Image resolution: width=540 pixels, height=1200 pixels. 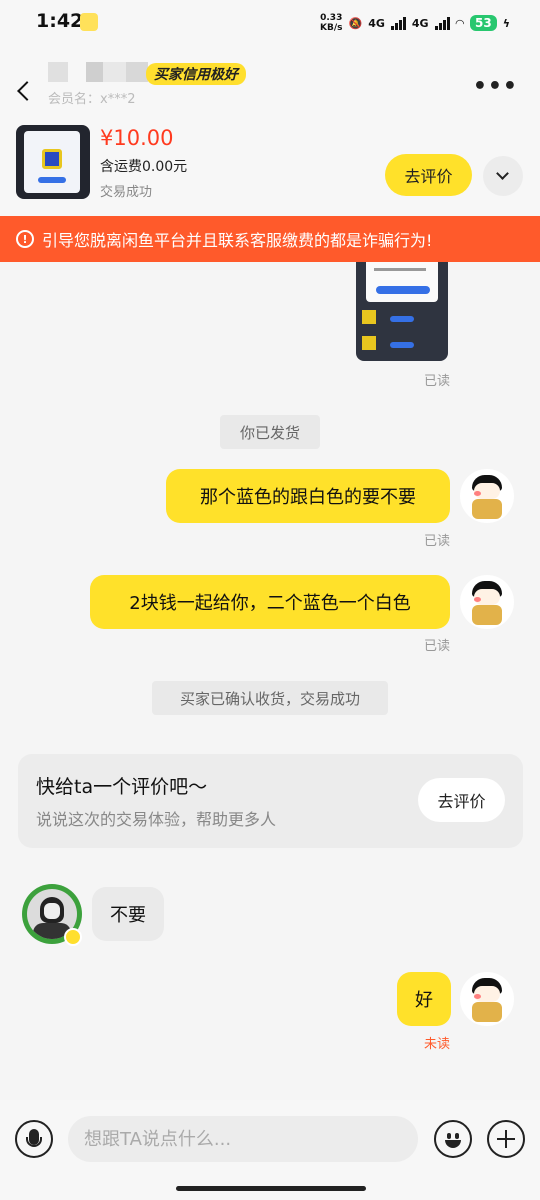 I want to click on chevron-down-icon, so click(x=502, y=173).